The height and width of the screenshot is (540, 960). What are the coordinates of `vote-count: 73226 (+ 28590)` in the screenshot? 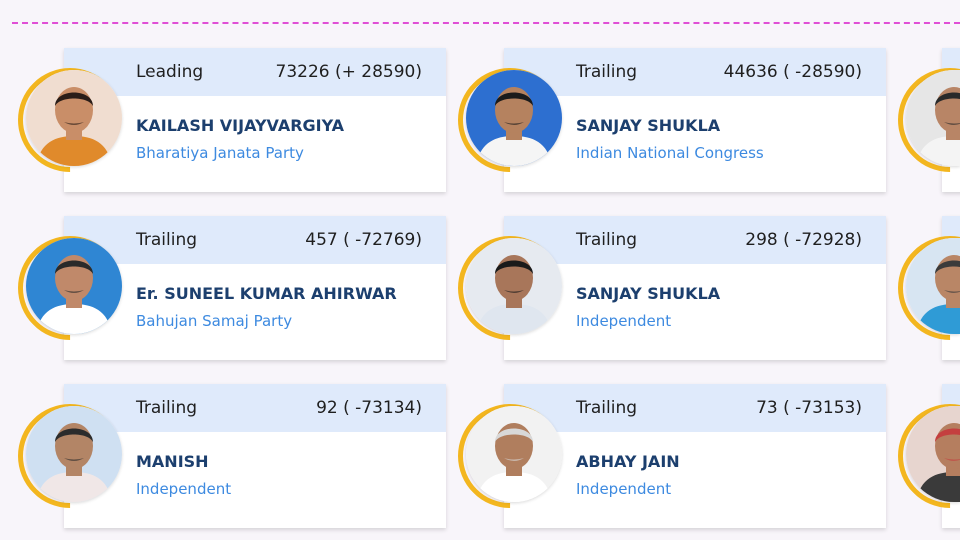 It's located at (348, 72).